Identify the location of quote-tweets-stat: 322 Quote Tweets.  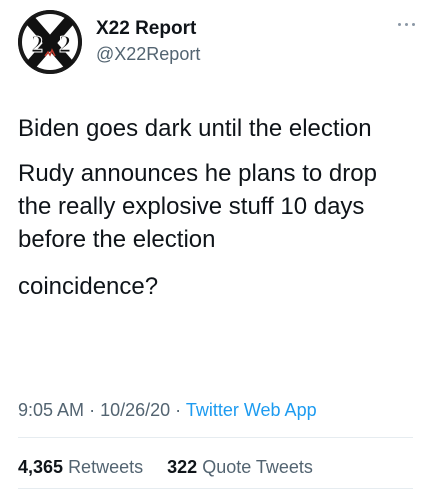
(240, 467).